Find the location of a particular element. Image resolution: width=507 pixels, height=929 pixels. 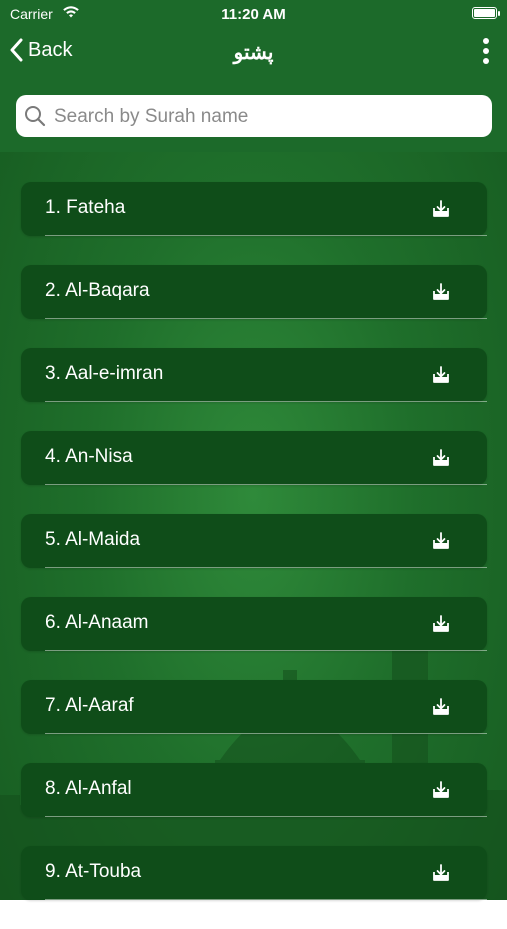

surah-name: 2. Al-Baqara is located at coordinates (97, 290).